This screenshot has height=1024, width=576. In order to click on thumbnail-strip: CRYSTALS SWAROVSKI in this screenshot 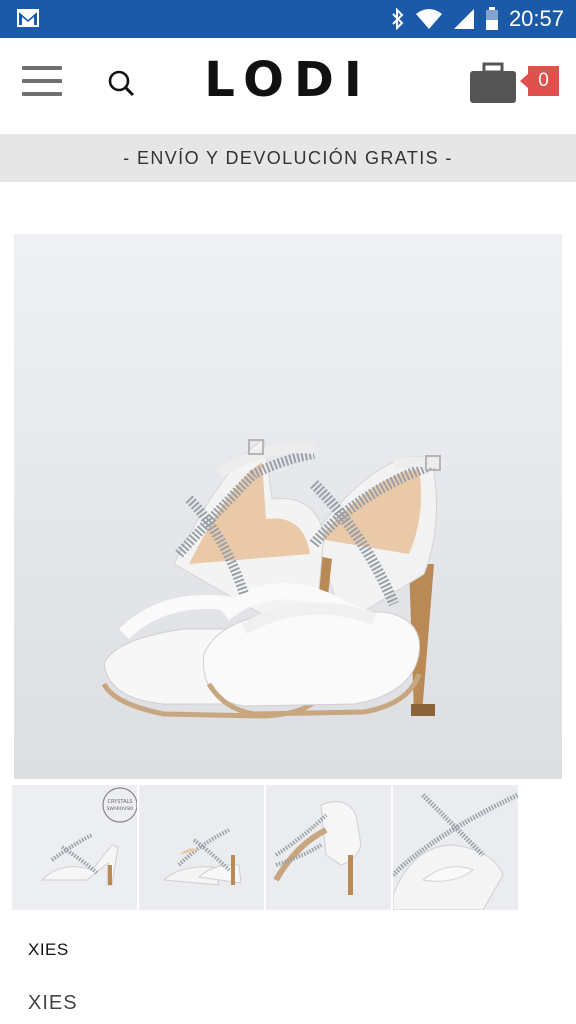, I will do `click(266, 847)`.